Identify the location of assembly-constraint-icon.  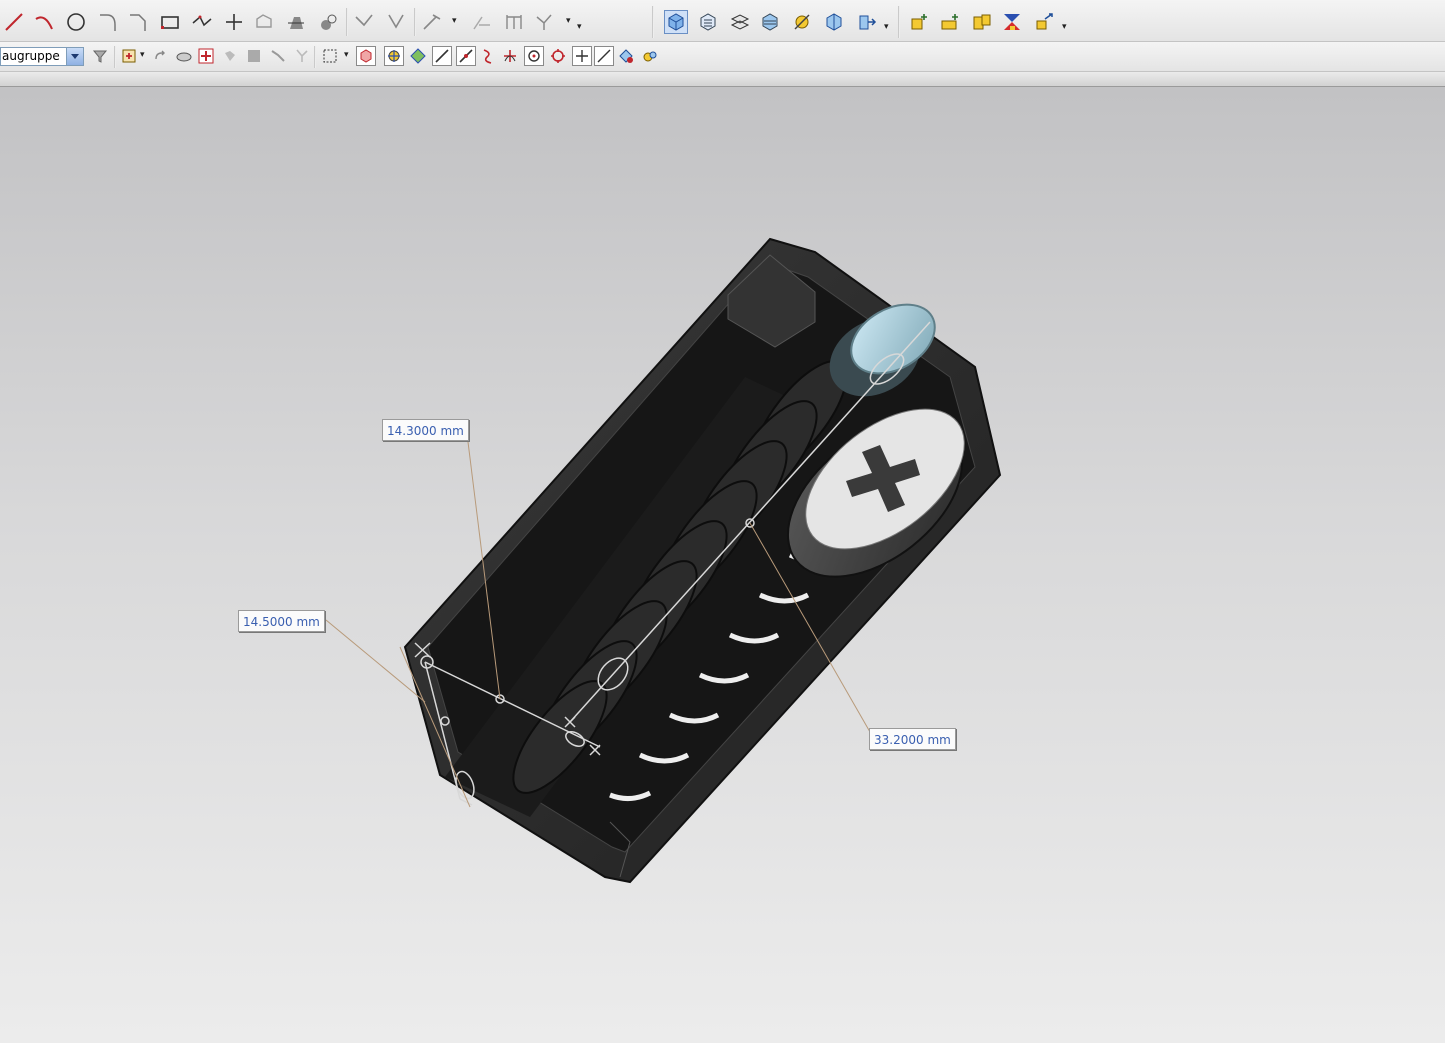
(950, 22).